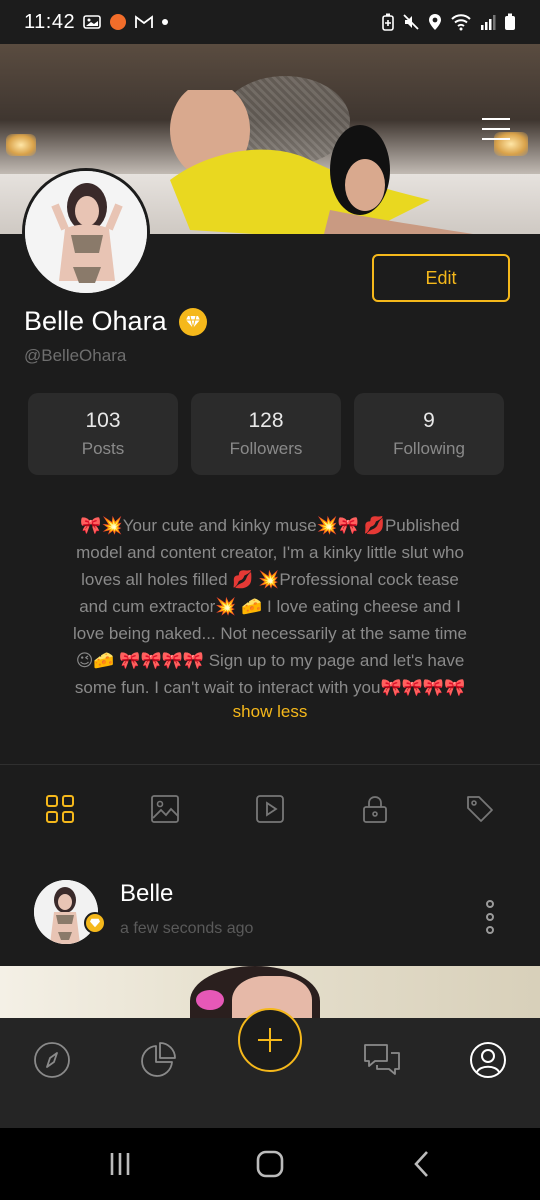  What do you see at coordinates (95, 923) in the screenshot?
I see `post-verified-badge-icon` at bounding box center [95, 923].